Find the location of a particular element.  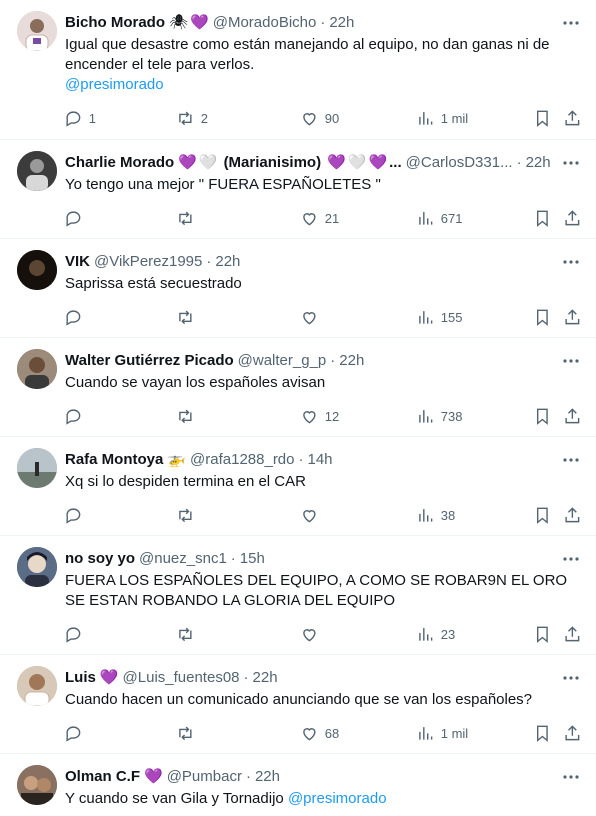

author-name: Bicho Morado is located at coordinates (115, 23).